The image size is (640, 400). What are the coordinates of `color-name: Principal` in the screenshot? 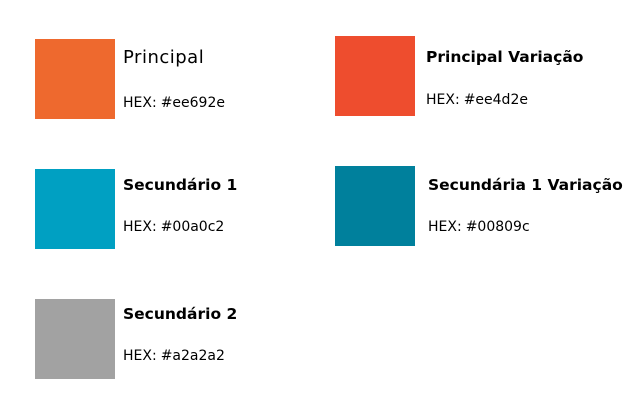 It's located at (164, 57).